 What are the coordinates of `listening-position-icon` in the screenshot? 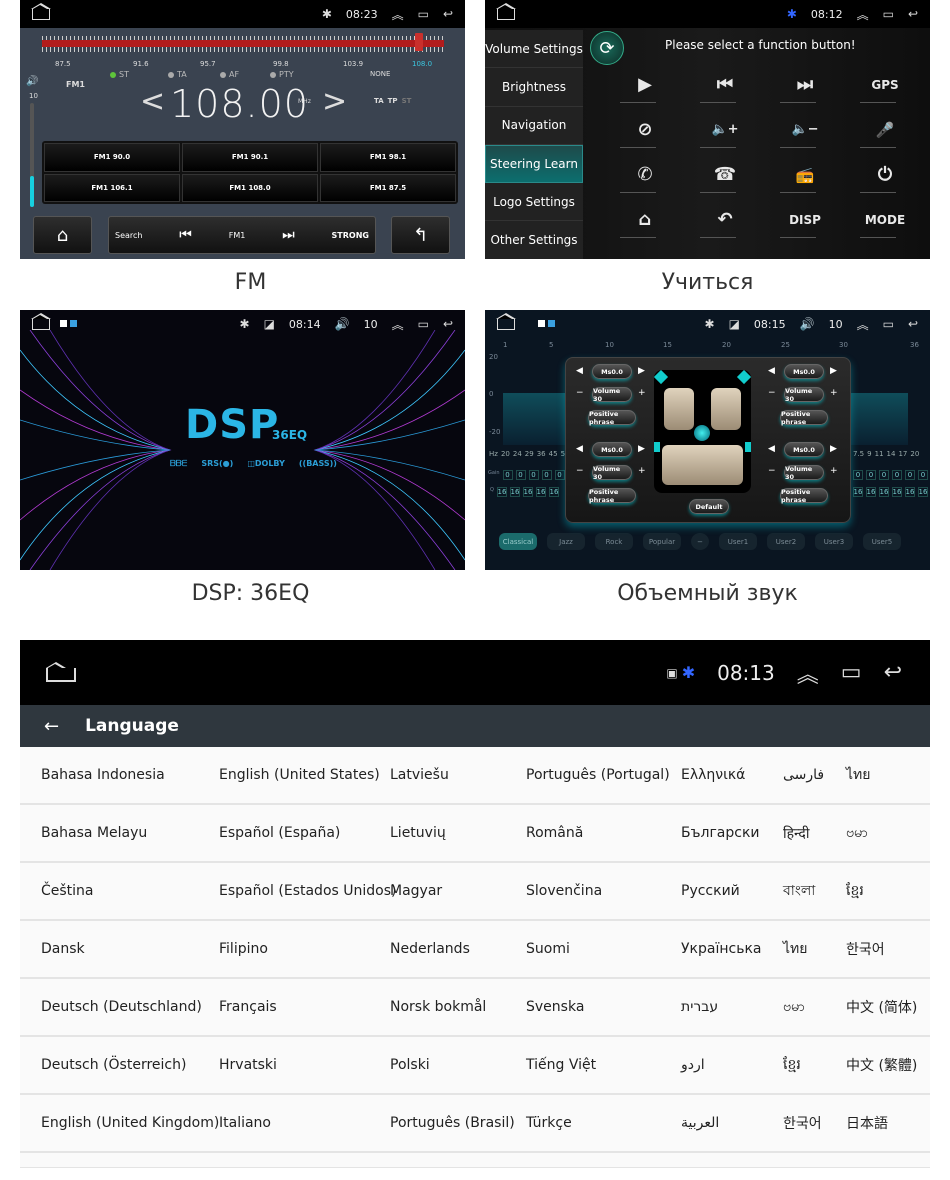 It's located at (702, 433).